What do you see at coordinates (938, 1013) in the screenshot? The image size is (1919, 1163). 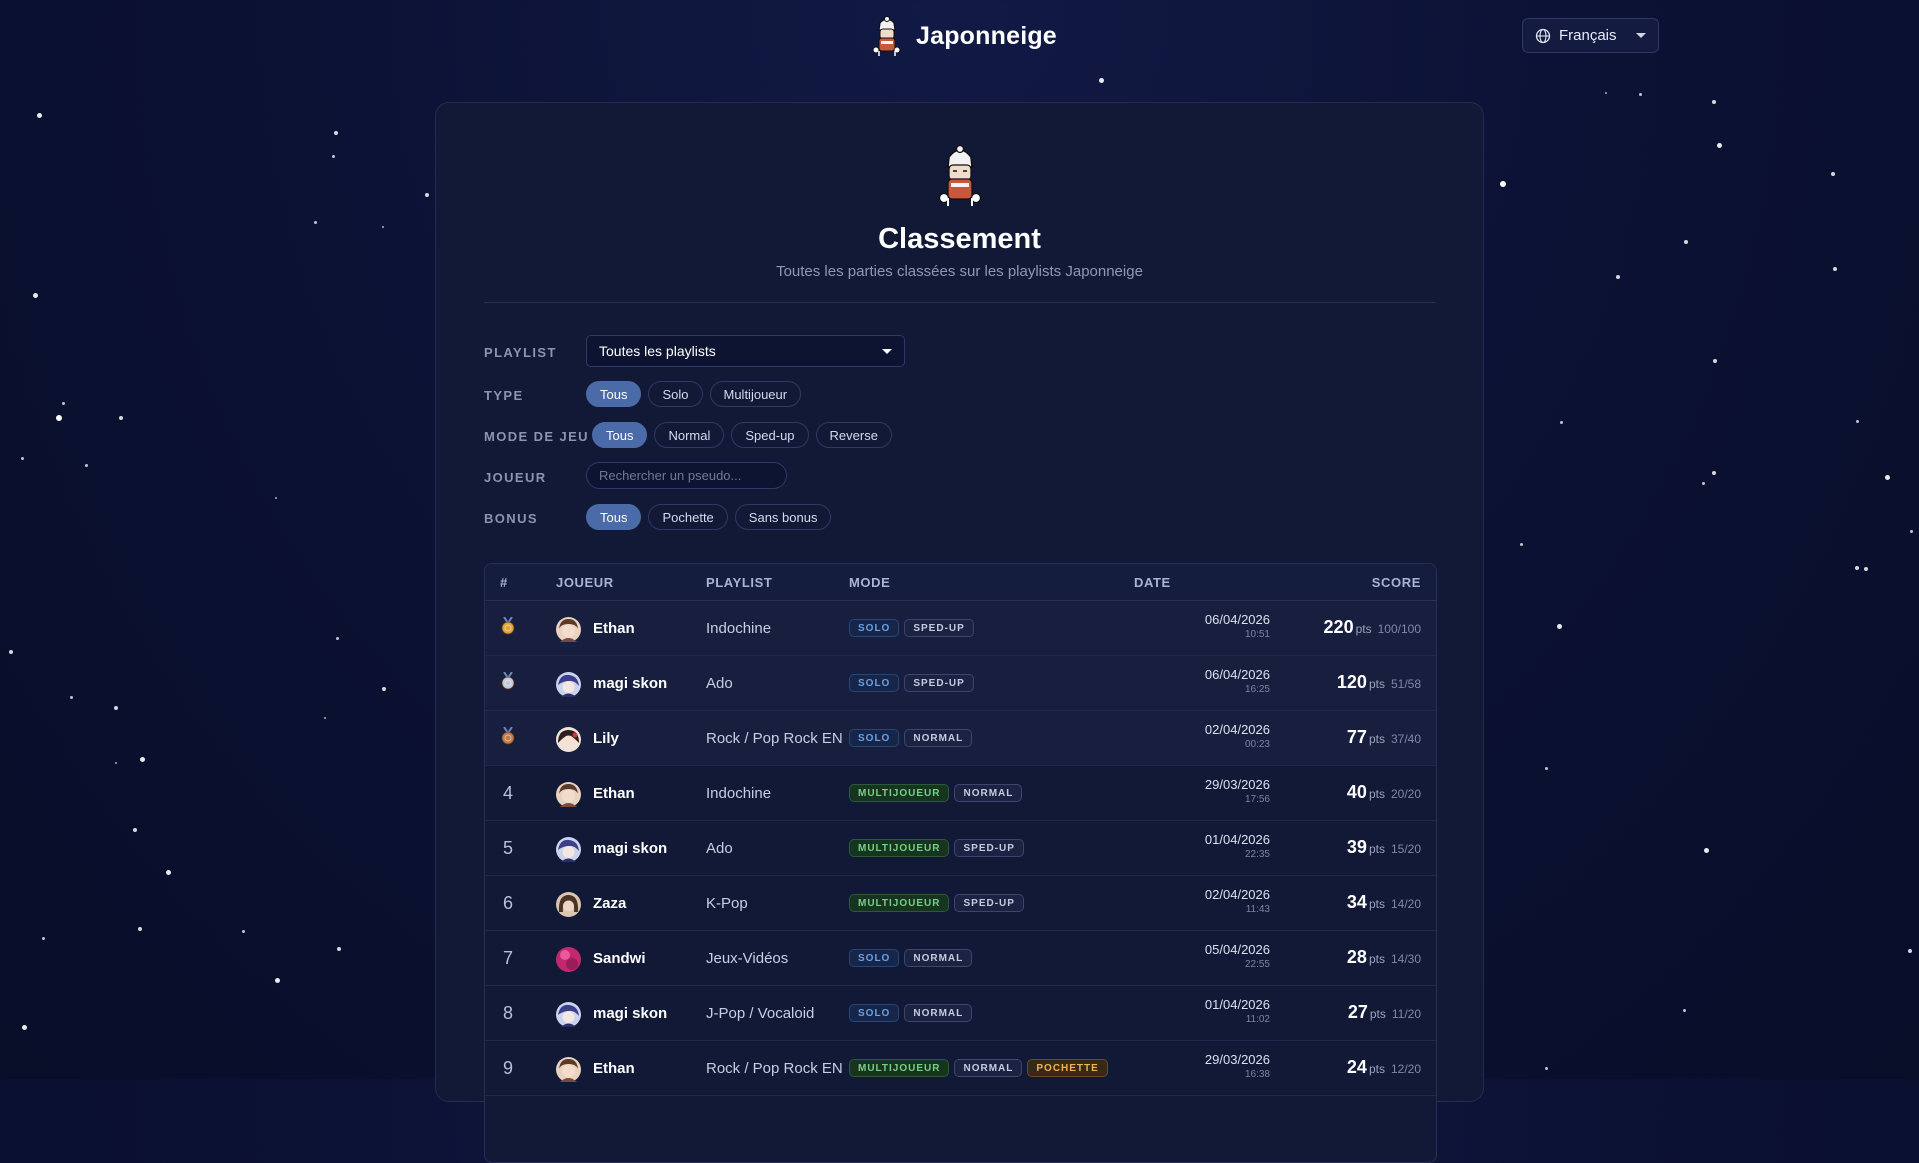 I see `mode-badge: NORMAL` at bounding box center [938, 1013].